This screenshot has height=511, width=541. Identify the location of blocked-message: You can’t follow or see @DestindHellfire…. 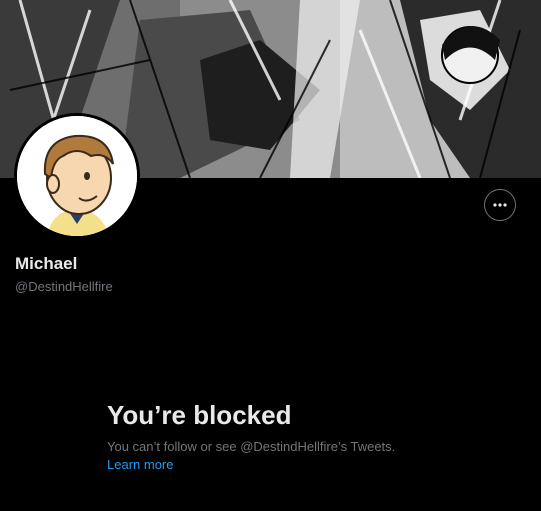
(251, 446).